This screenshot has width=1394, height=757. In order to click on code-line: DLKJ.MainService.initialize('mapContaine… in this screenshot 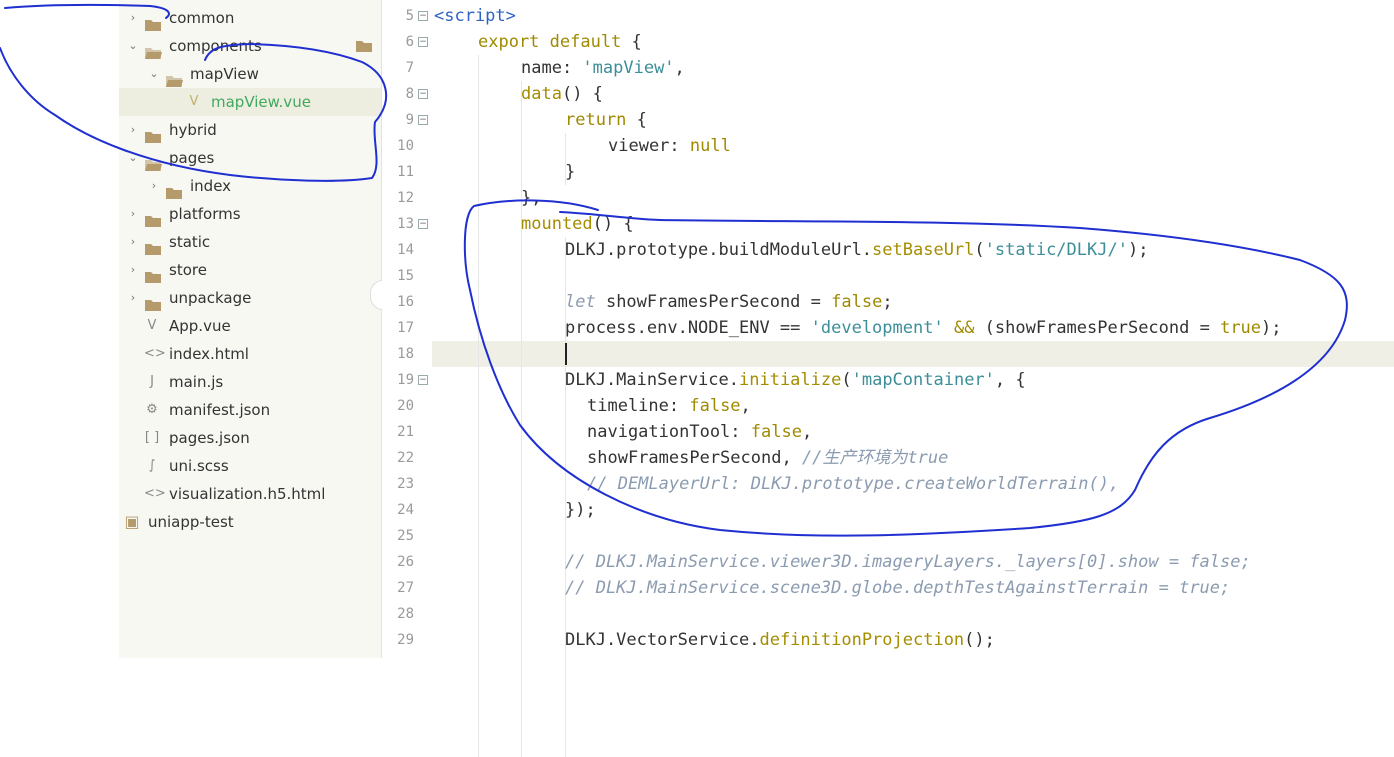, I will do `click(795, 380)`.